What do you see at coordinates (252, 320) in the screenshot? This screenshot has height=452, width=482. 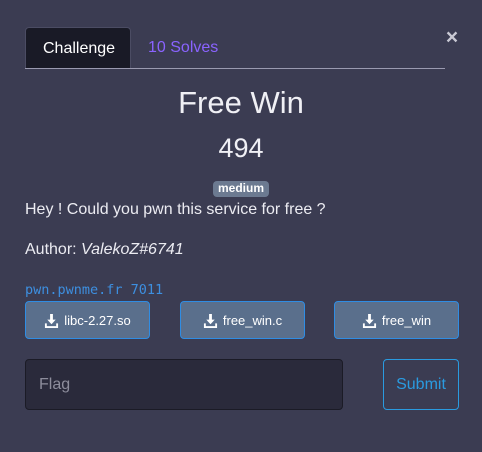 I see `file-name: free_win.c` at bounding box center [252, 320].